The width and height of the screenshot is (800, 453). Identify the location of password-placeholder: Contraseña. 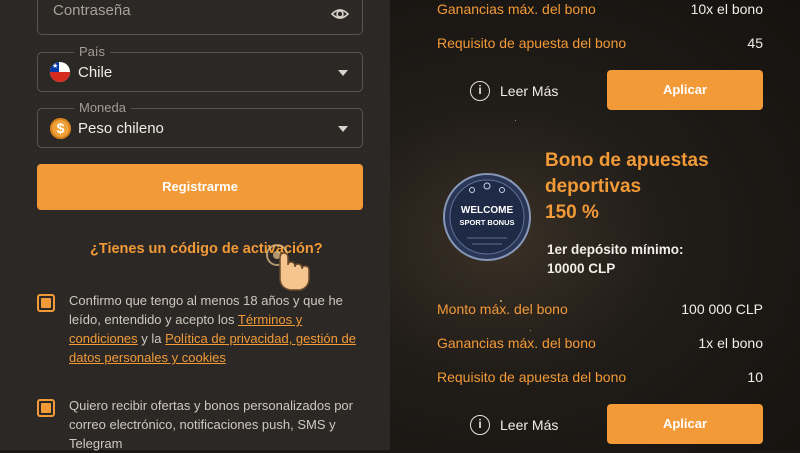
(92, 10).